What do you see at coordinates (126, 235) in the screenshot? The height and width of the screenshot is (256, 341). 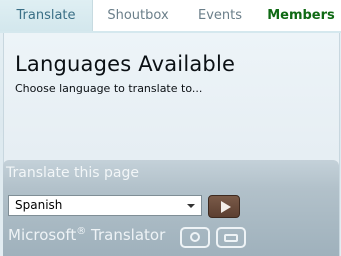 I see `brand-suffix: Translator` at bounding box center [126, 235].